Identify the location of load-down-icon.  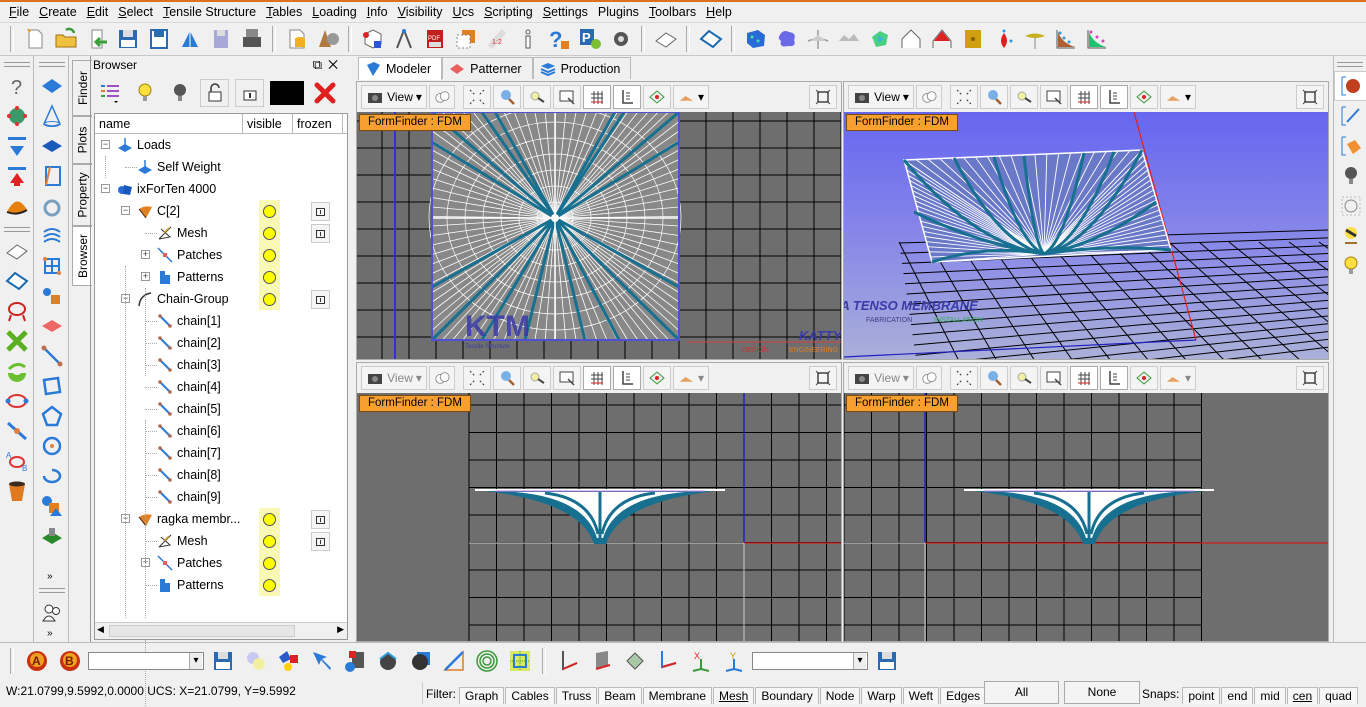
(17, 146).